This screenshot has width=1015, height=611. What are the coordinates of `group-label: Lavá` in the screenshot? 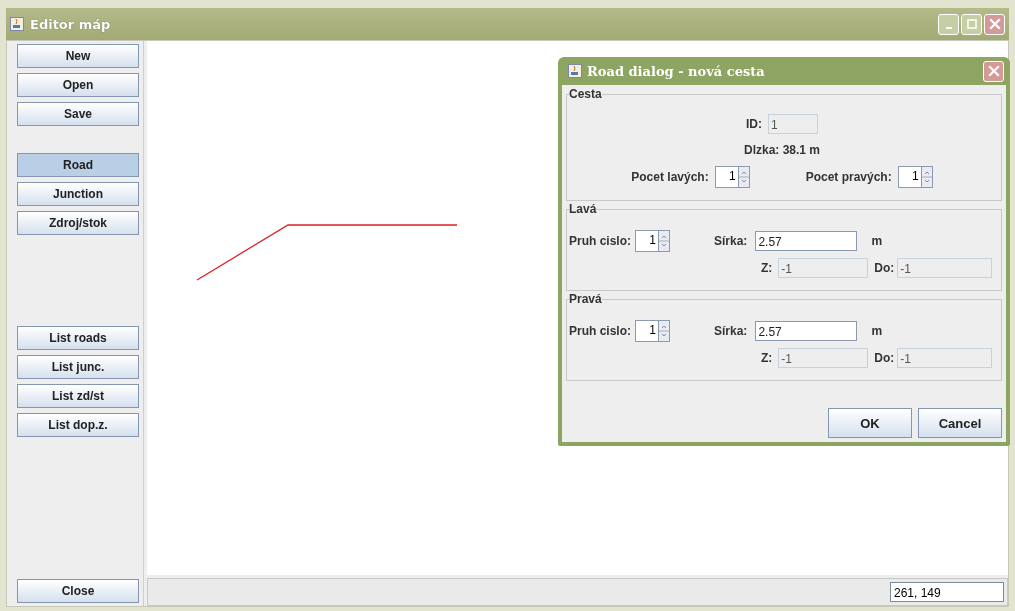 It's located at (583, 209).